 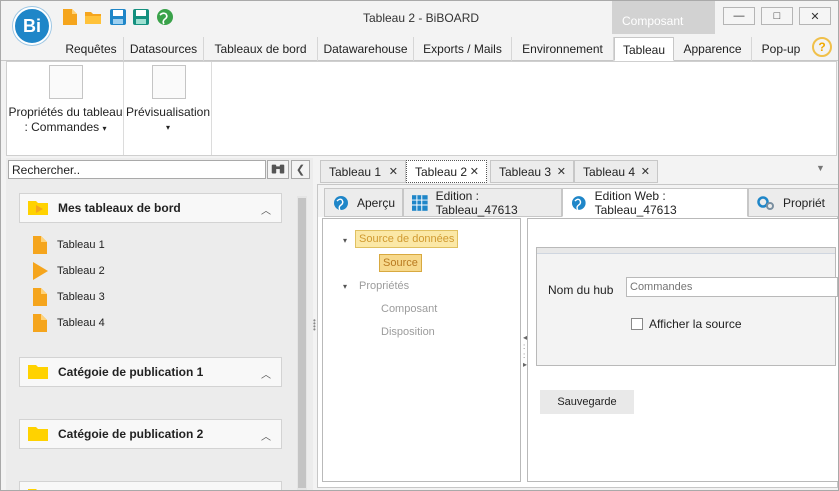 I want to click on section-partially-visible, so click(x=150, y=485).